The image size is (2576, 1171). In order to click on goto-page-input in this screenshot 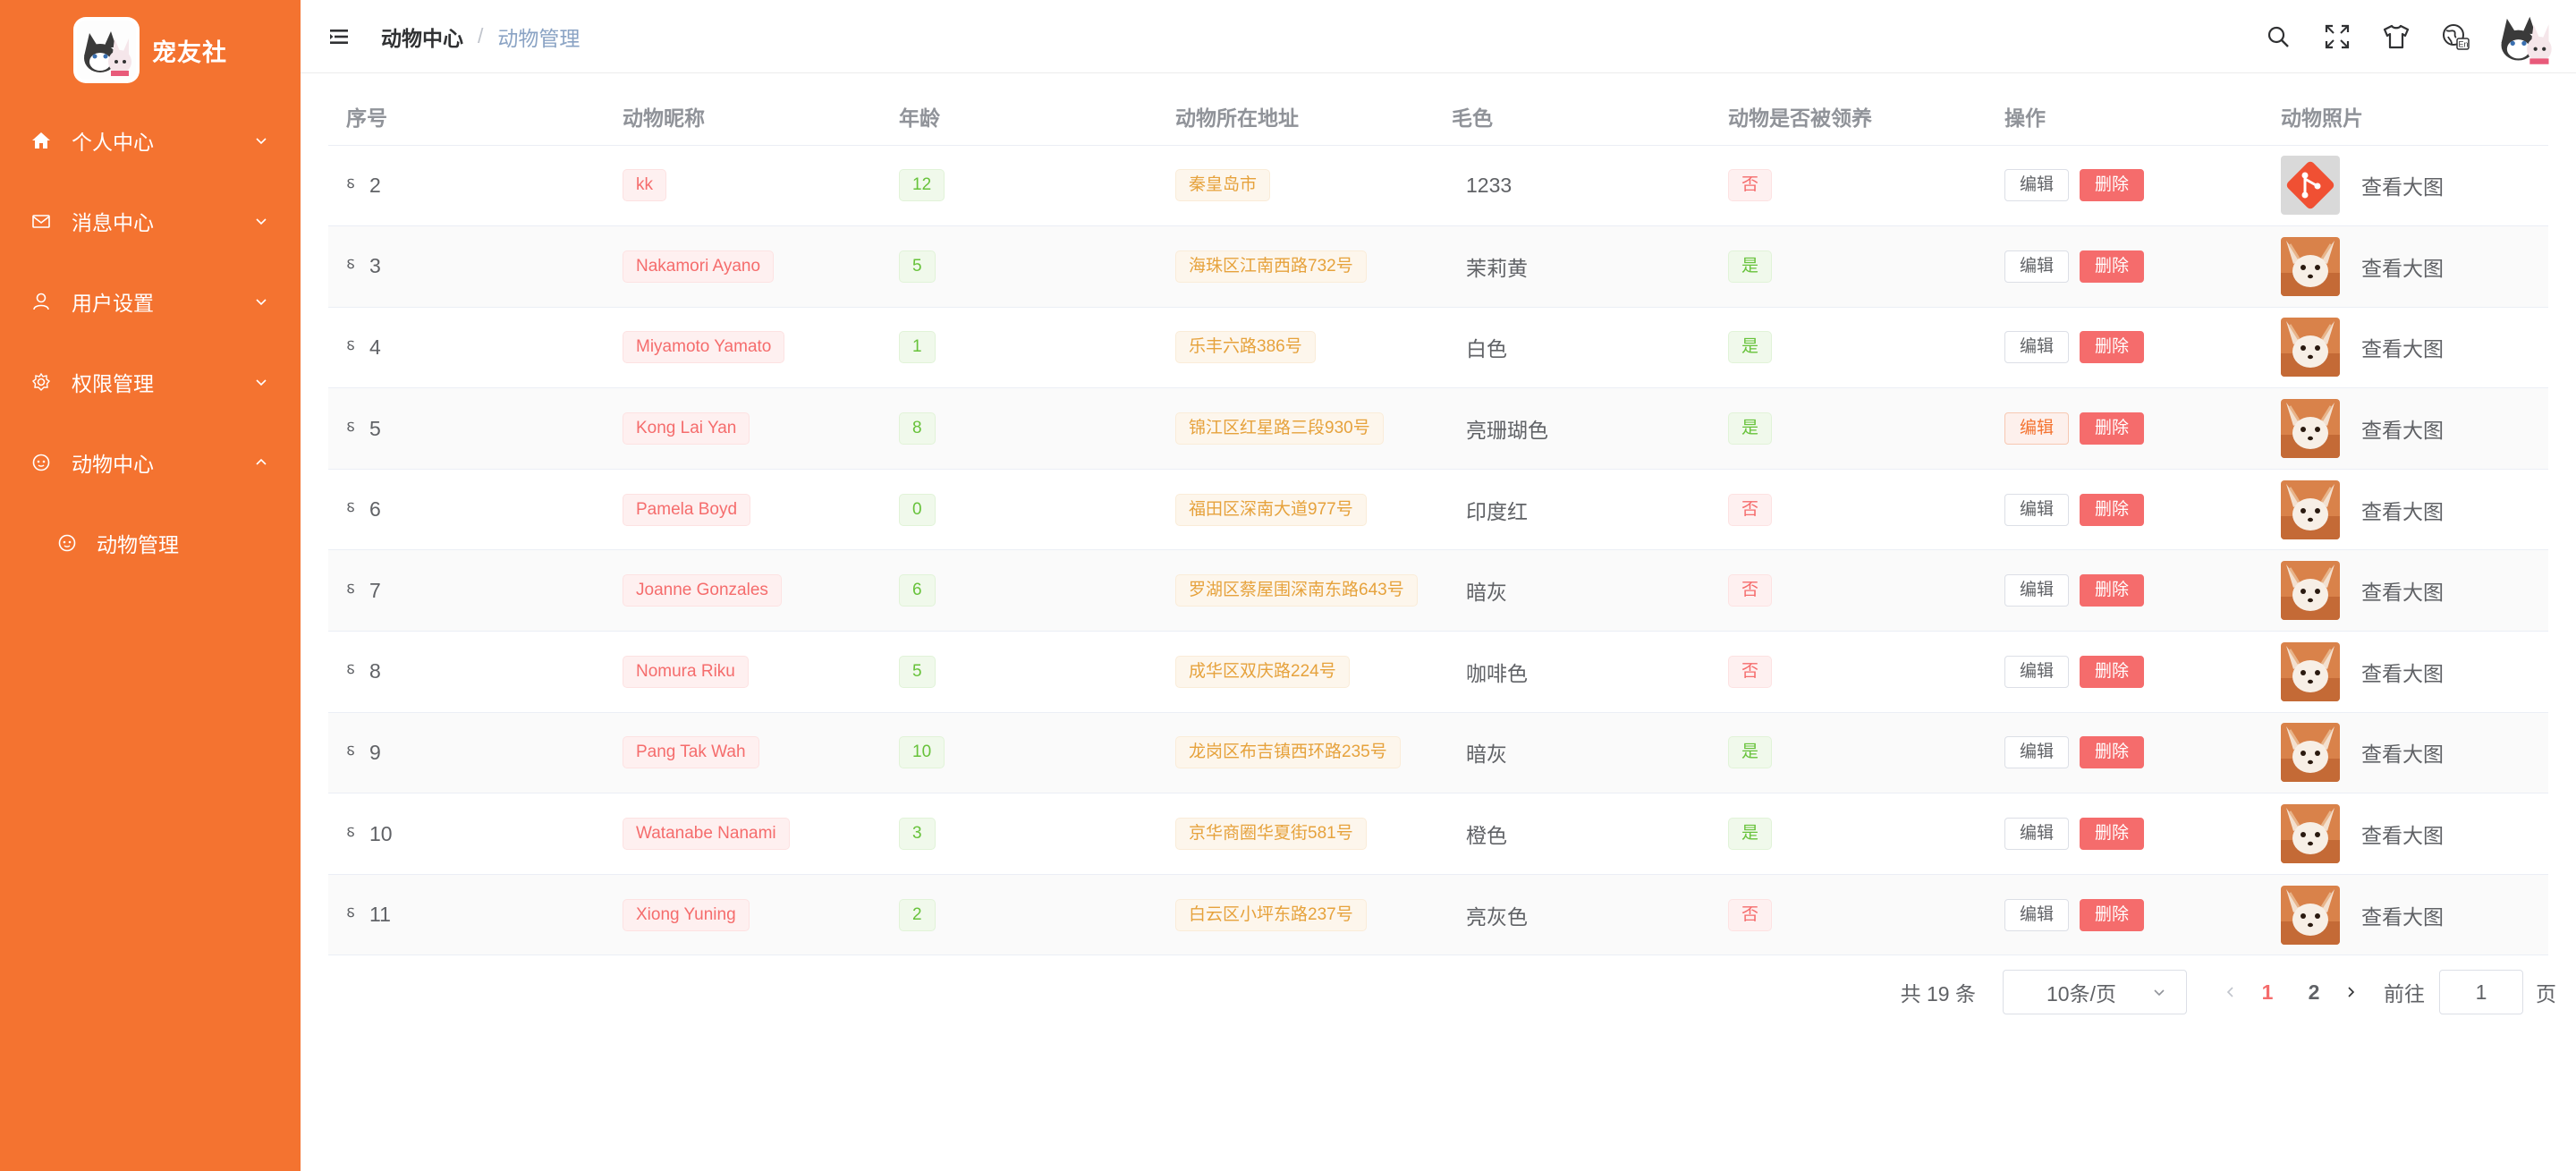, I will do `click(2481, 992)`.